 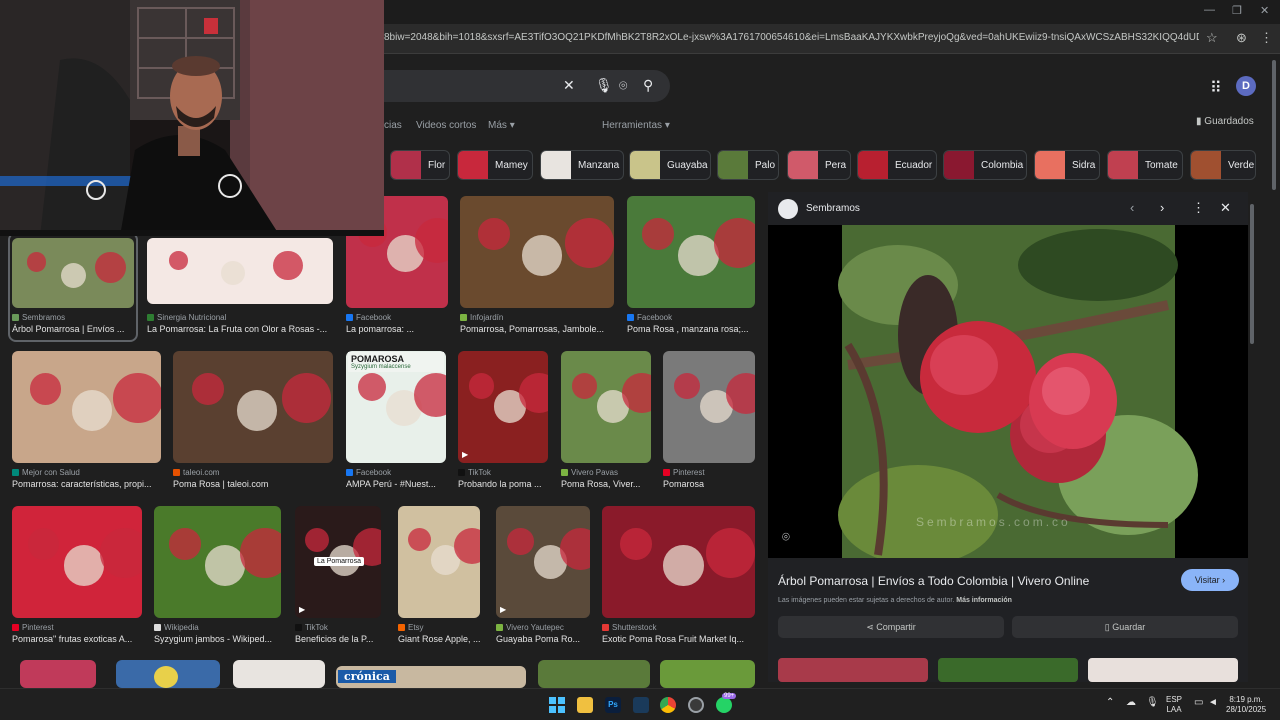 What do you see at coordinates (636, 125) in the screenshot?
I see `tools-button: Herramientas ▾` at bounding box center [636, 125].